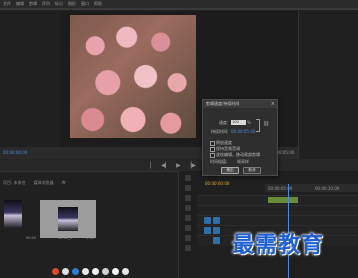  Describe the element at coordinates (30, 85) in the screenshot. I see `source-panel` at that location.